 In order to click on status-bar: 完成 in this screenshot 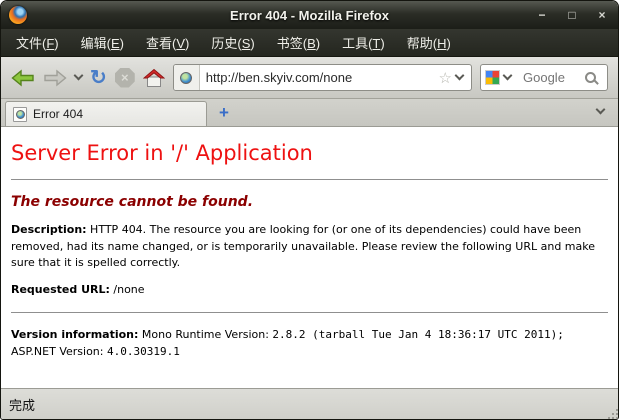, I will do `click(309, 403)`.